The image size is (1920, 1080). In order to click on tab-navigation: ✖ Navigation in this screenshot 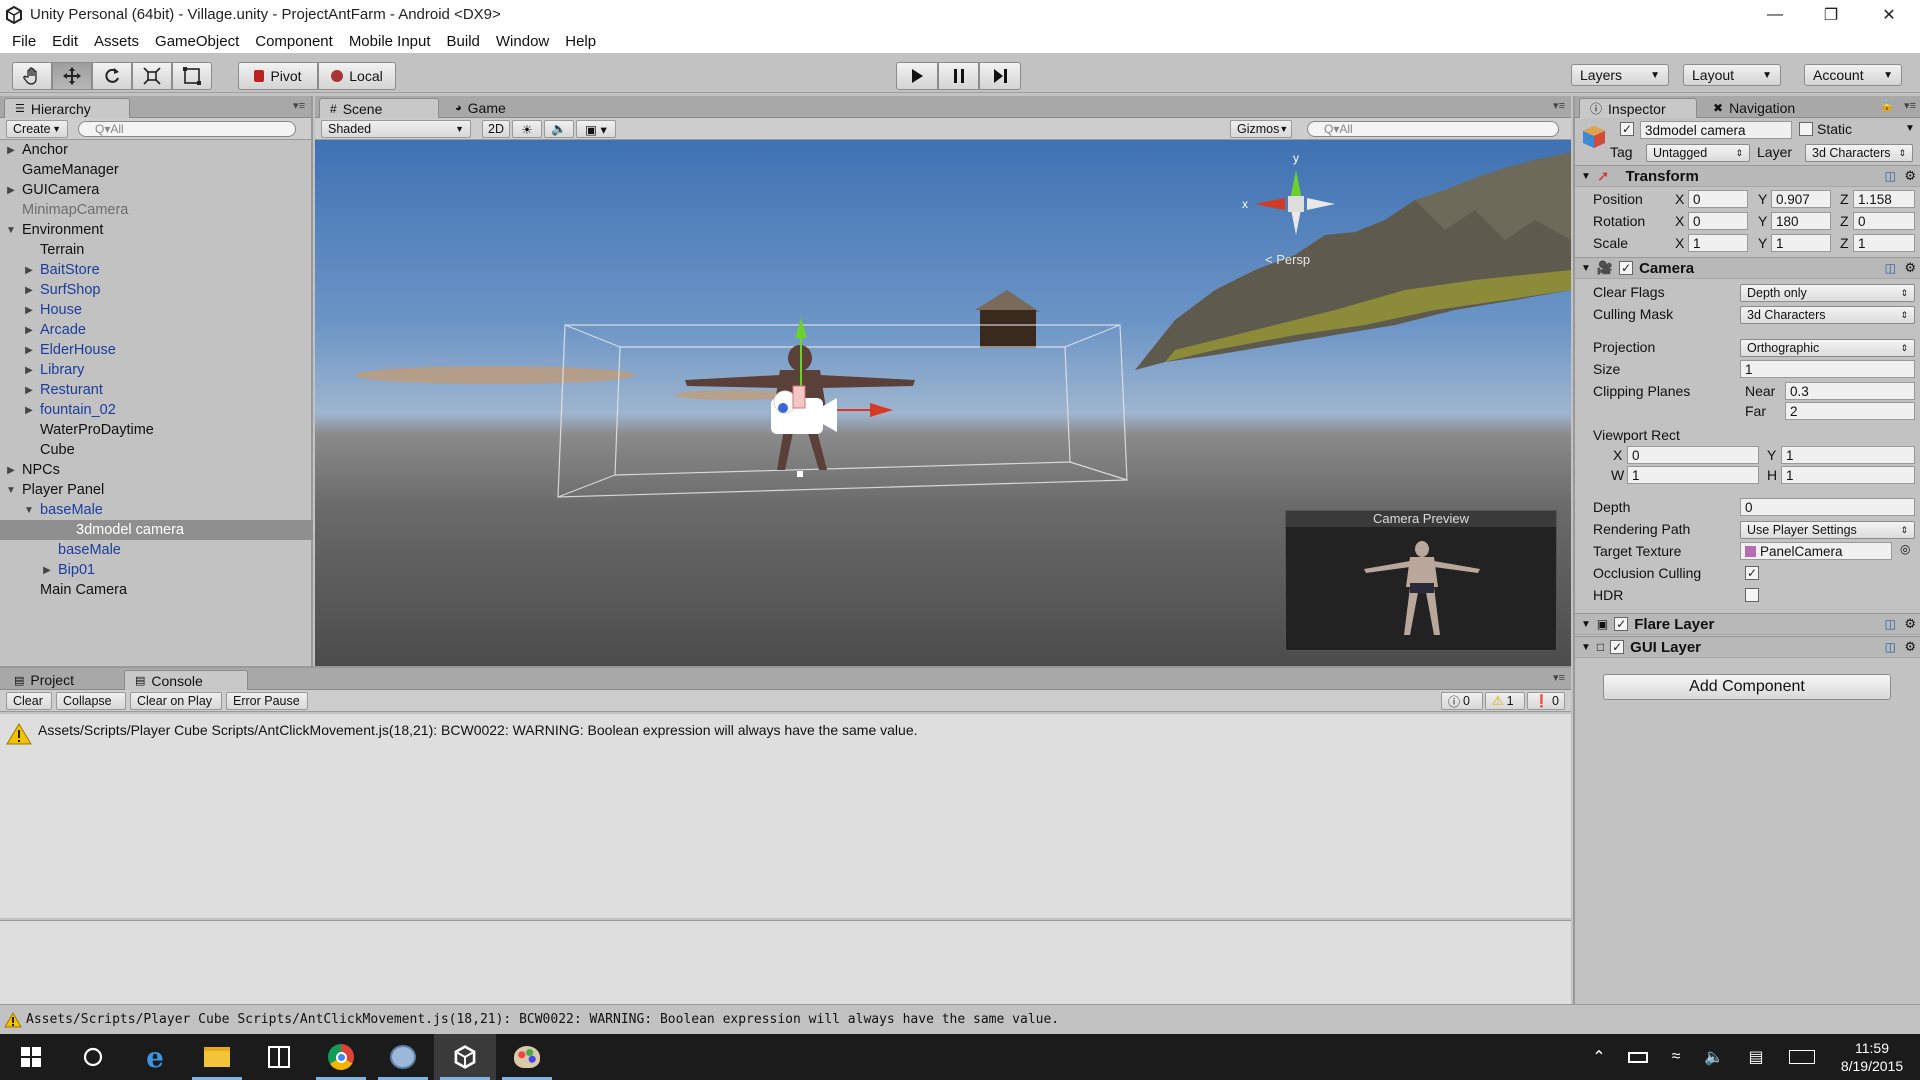, I will do `click(1761, 108)`.